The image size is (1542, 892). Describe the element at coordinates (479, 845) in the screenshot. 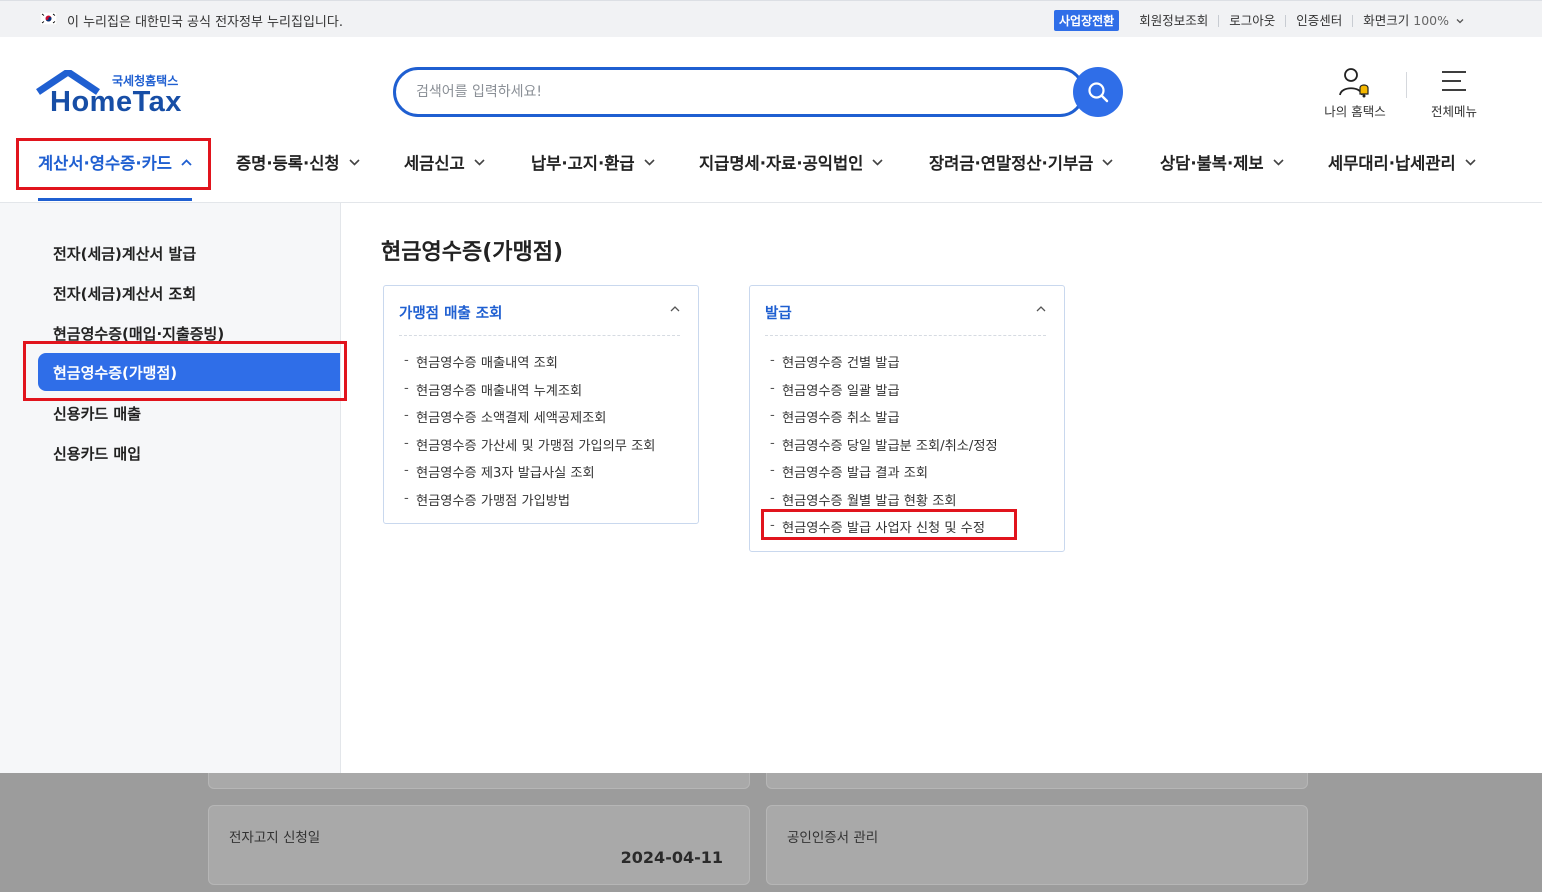

I see `background-card-e-notice: 전자고지 신청일 2024-04-11` at that location.